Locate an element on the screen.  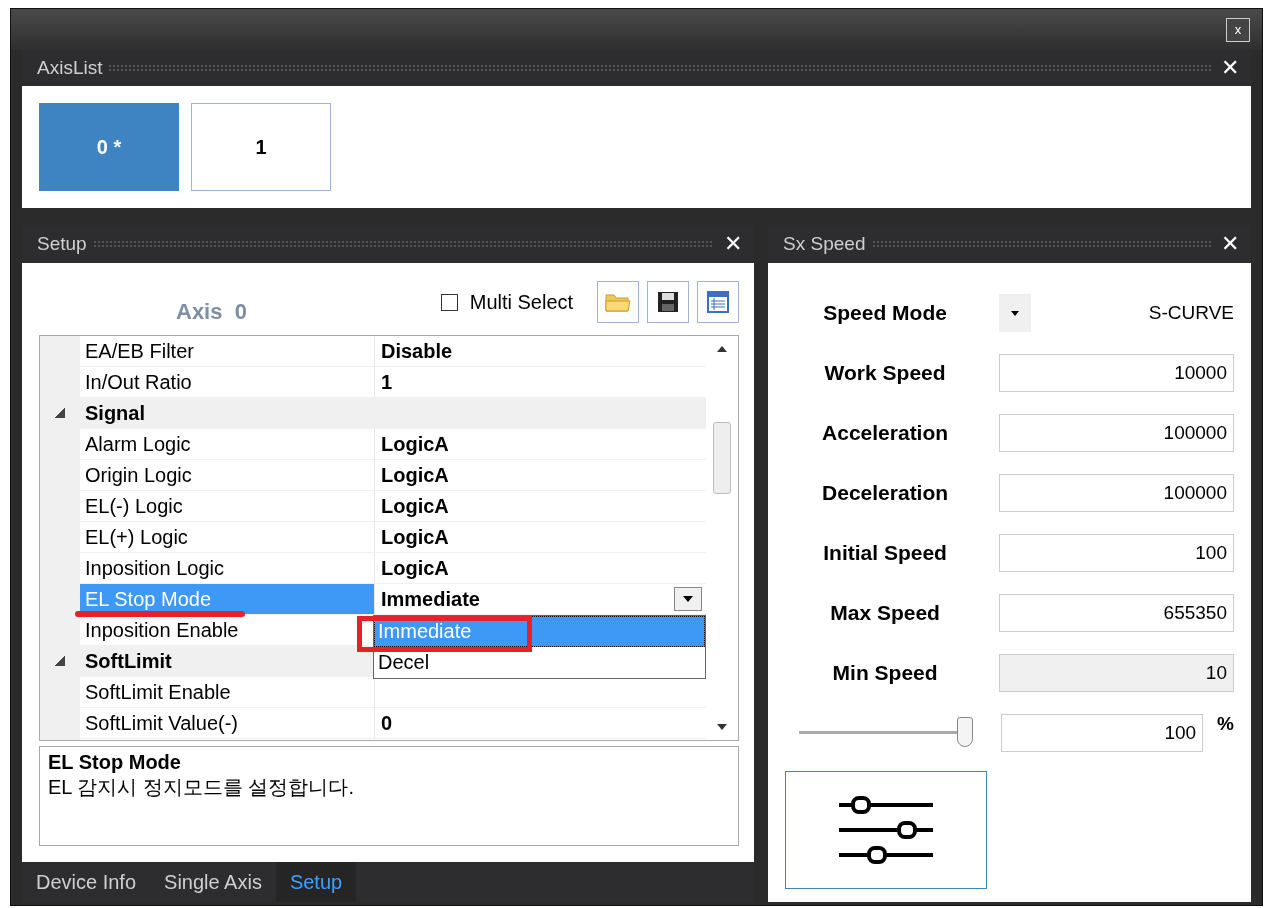
dropdown-option: Decel is located at coordinates (540, 662).